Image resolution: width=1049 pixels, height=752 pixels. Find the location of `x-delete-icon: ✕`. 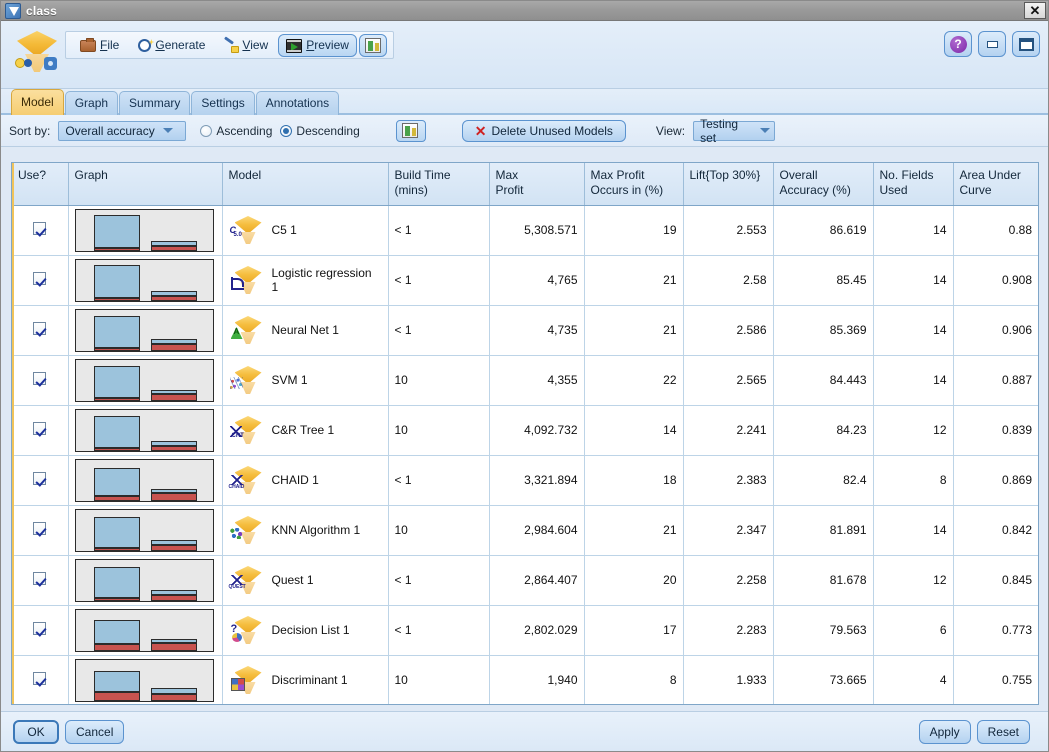

x-delete-icon: ✕ is located at coordinates (480, 130).